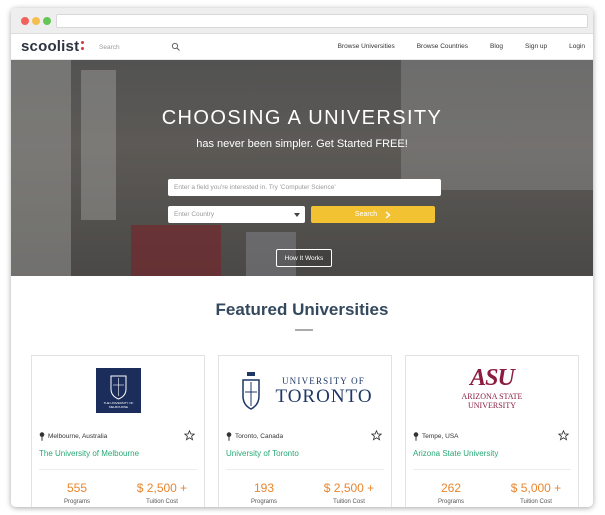 The width and height of the screenshot is (605, 515). What do you see at coordinates (36, 21) in the screenshot?
I see `minimize-window-dot` at bounding box center [36, 21].